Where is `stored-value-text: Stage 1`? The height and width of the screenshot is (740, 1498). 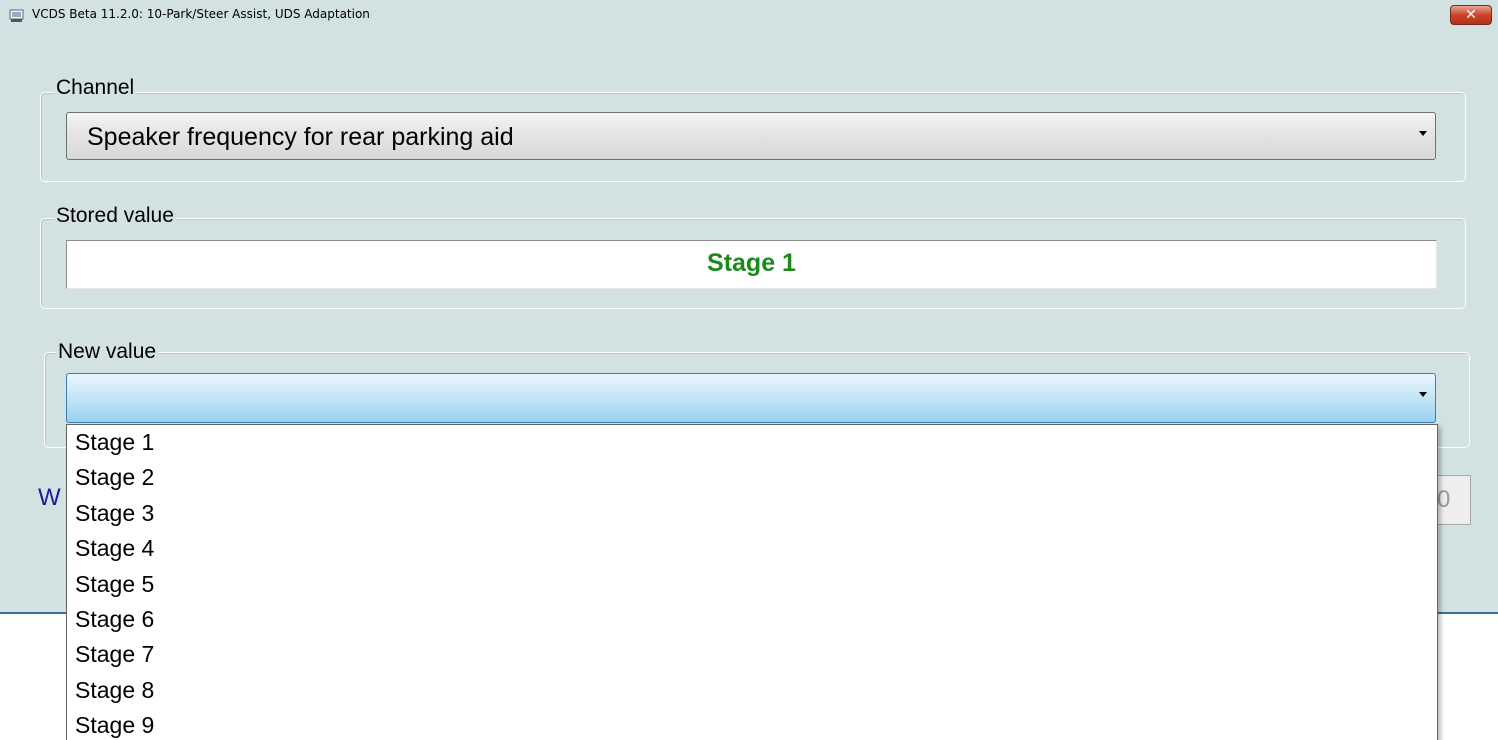
stored-value-text: Stage 1 is located at coordinates (751, 263).